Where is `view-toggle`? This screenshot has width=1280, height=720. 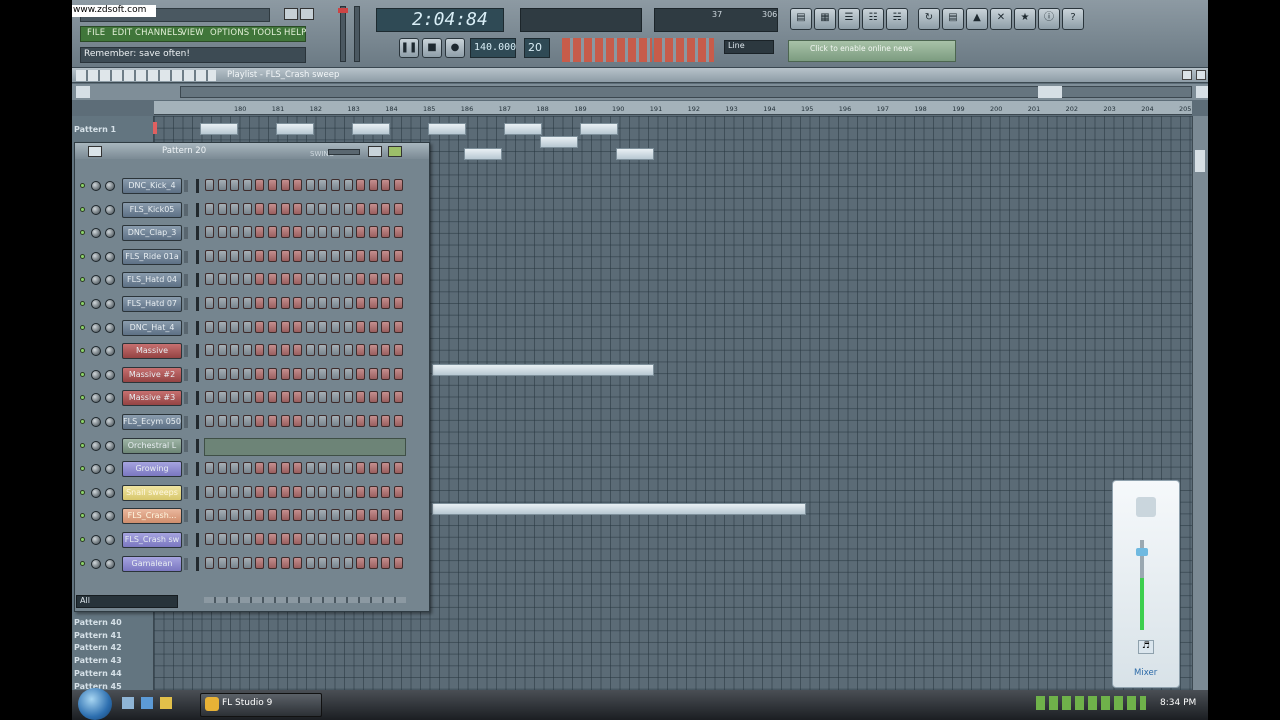 view-toggle is located at coordinates (83, 92).